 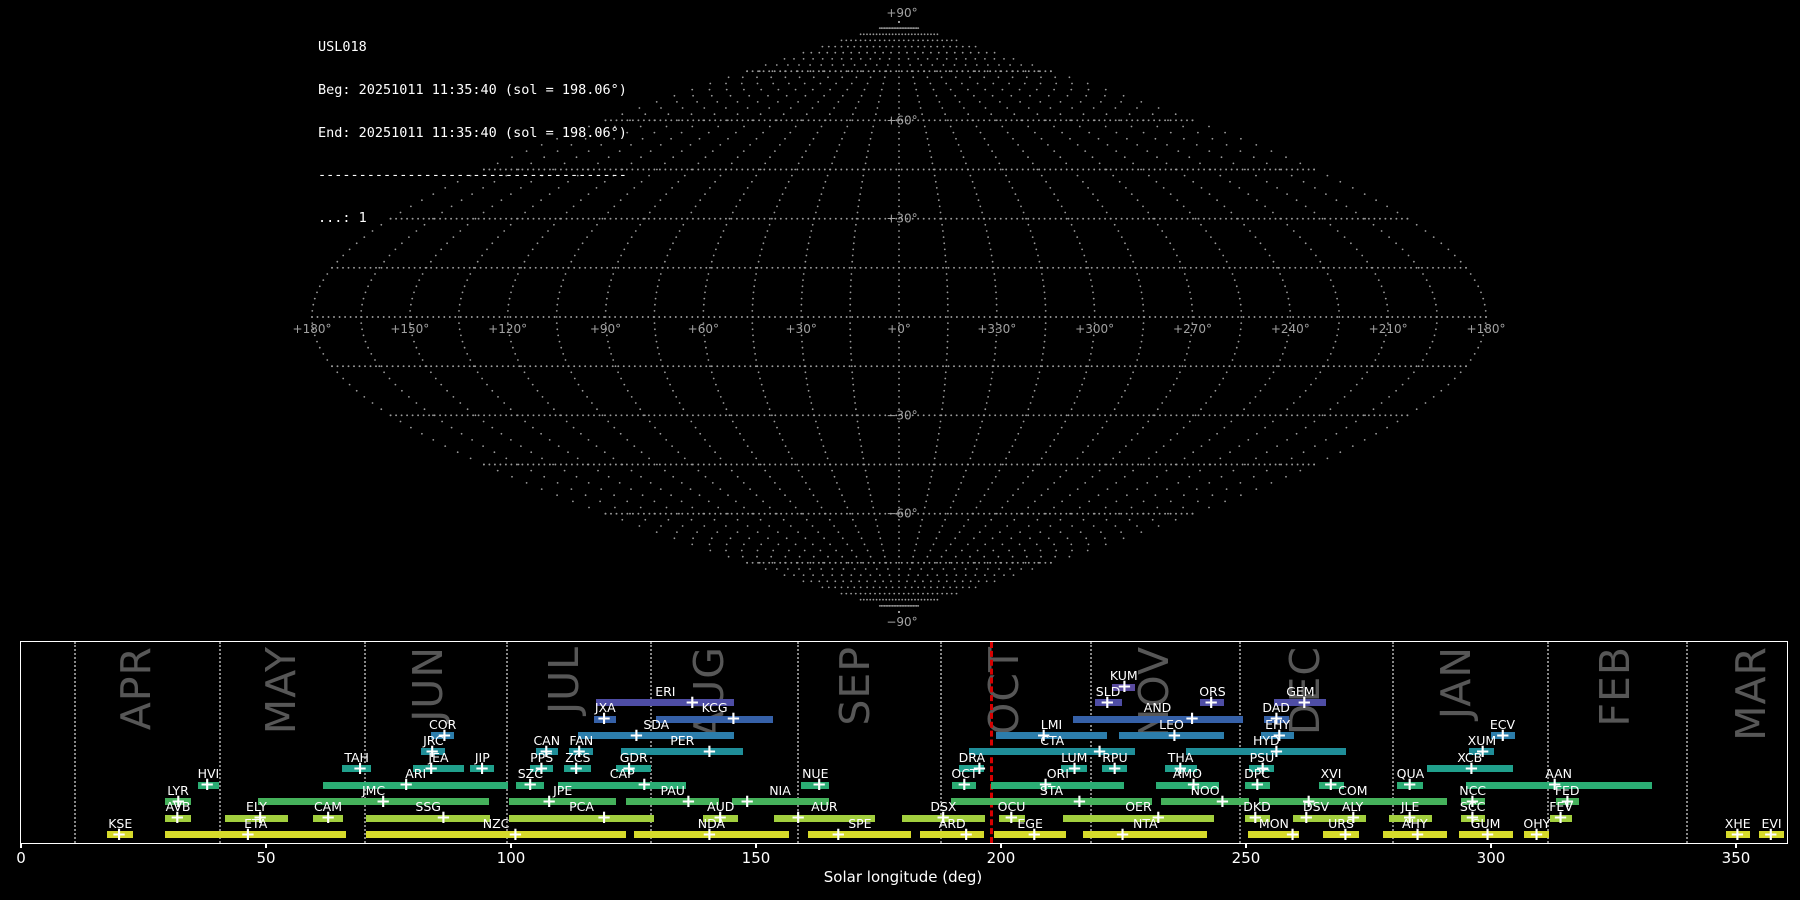 What do you see at coordinates (1736, 858) in the screenshot?
I see `axis-tick-label: 350` at bounding box center [1736, 858].